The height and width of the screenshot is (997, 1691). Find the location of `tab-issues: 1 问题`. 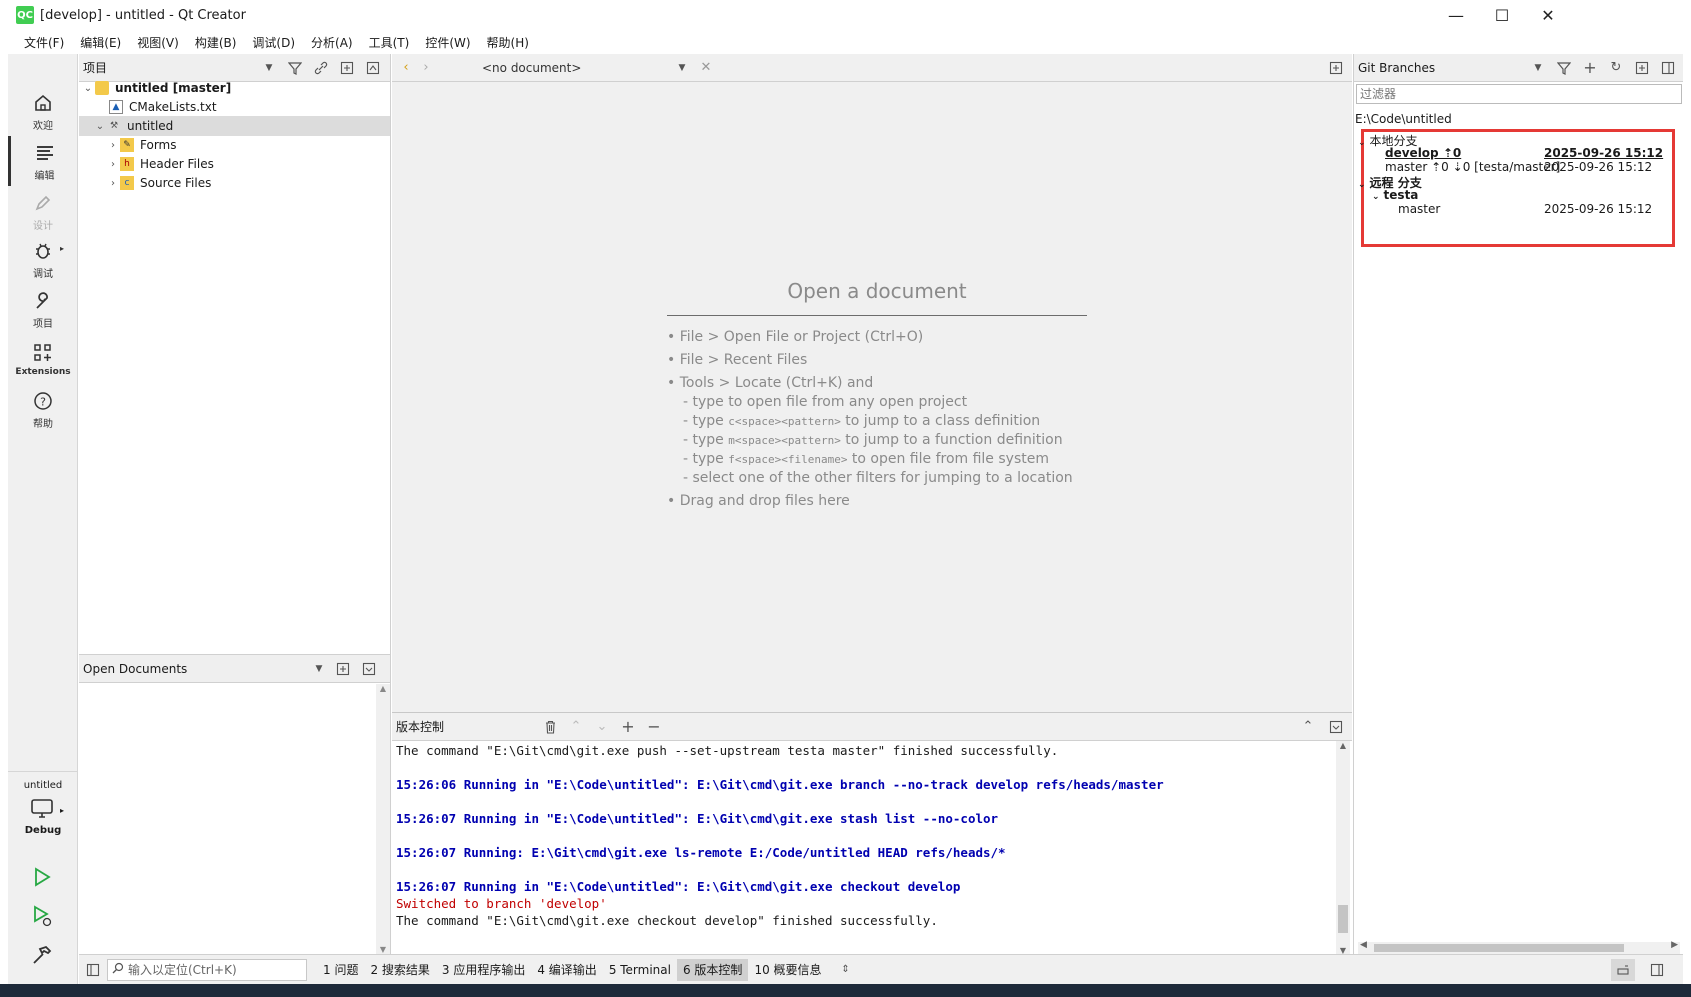

tab-issues: 1 问题 is located at coordinates (340, 970).